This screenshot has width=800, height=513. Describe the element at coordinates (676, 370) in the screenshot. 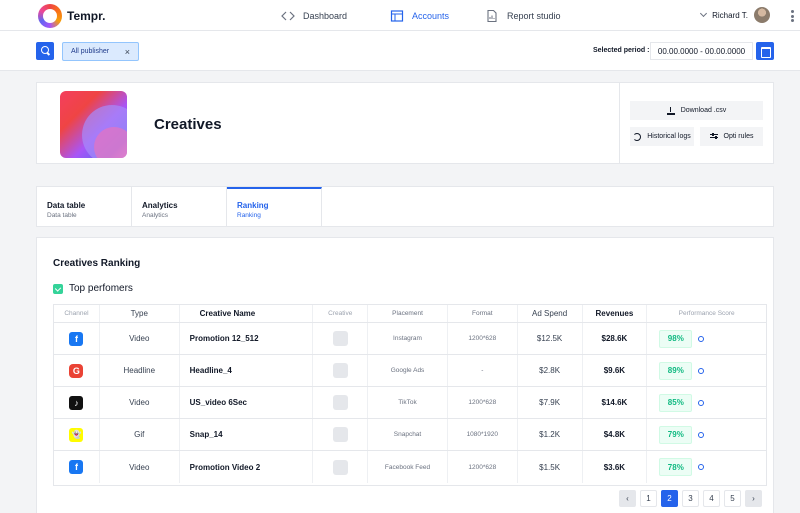

I see `performance-score-badge: 89%` at that location.